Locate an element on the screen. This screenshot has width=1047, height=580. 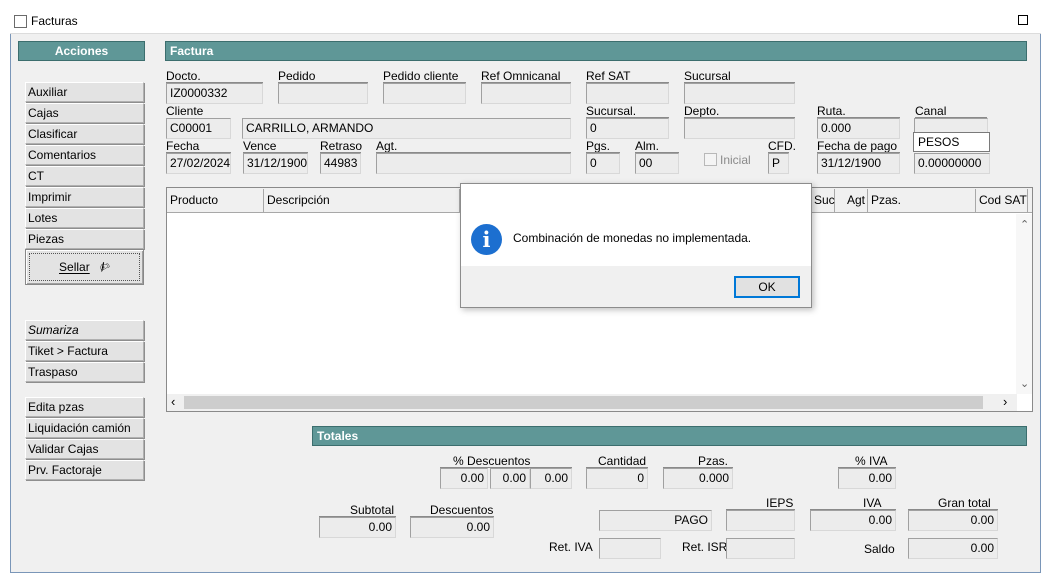
acciones-header: Acciones is located at coordinates (81, 51).